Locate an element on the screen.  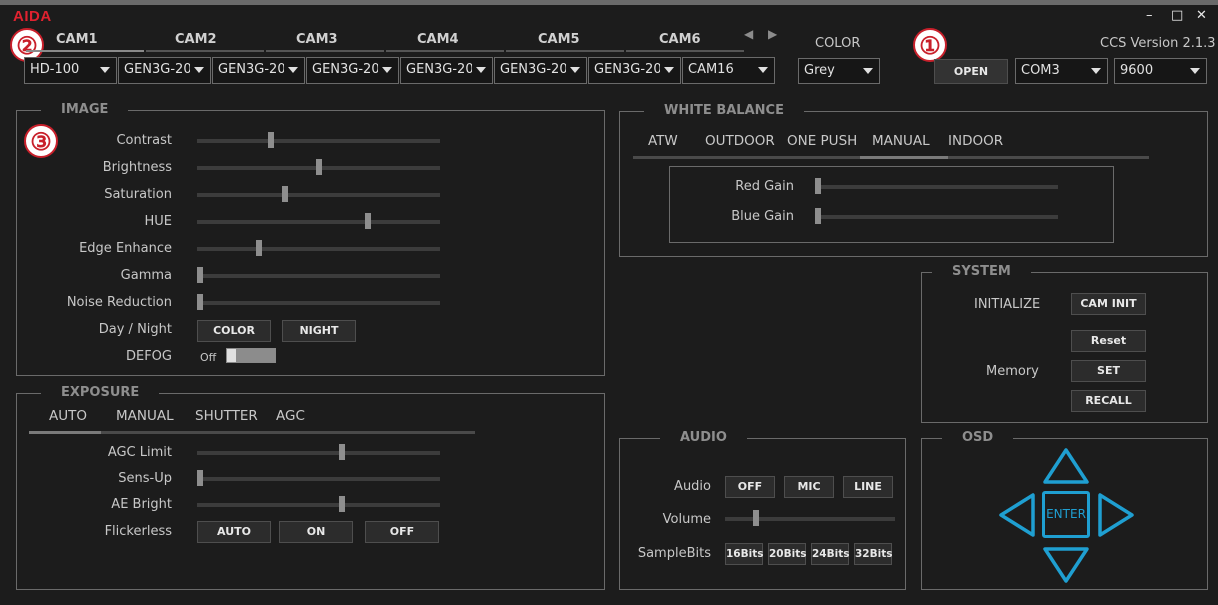
camera-tab-3: CAM3 is located at coordinates (317, 39).